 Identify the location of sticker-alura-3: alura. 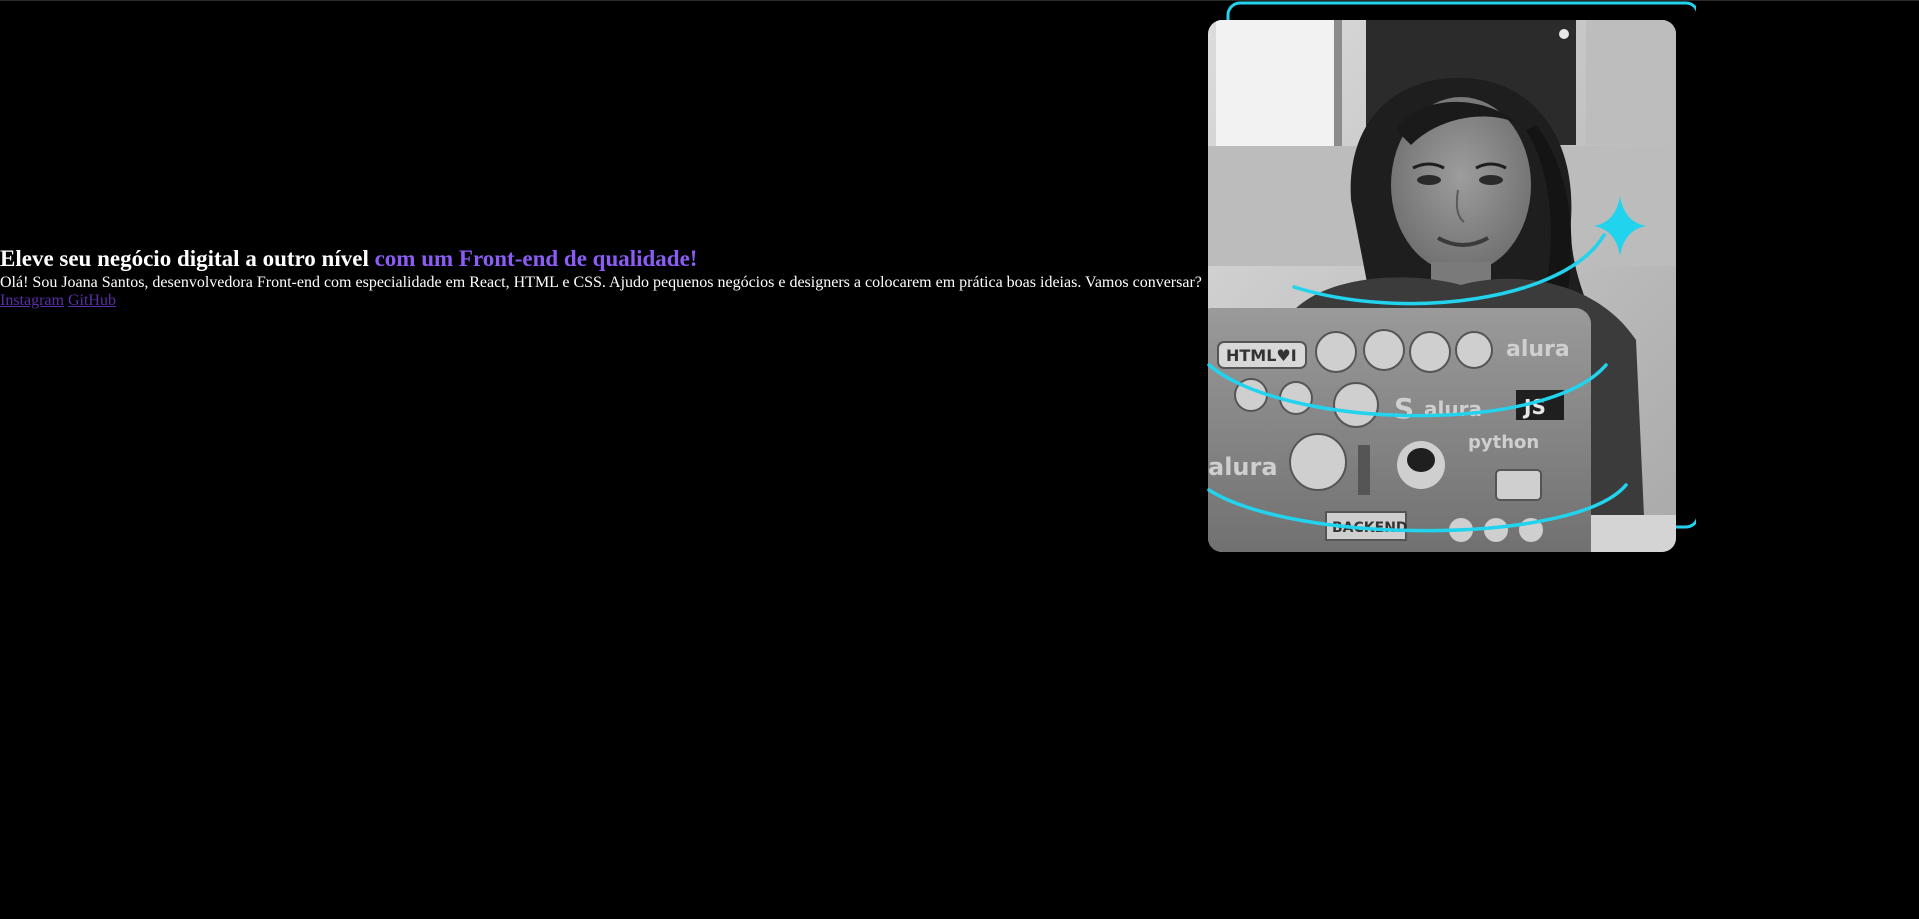
(1243, 467).